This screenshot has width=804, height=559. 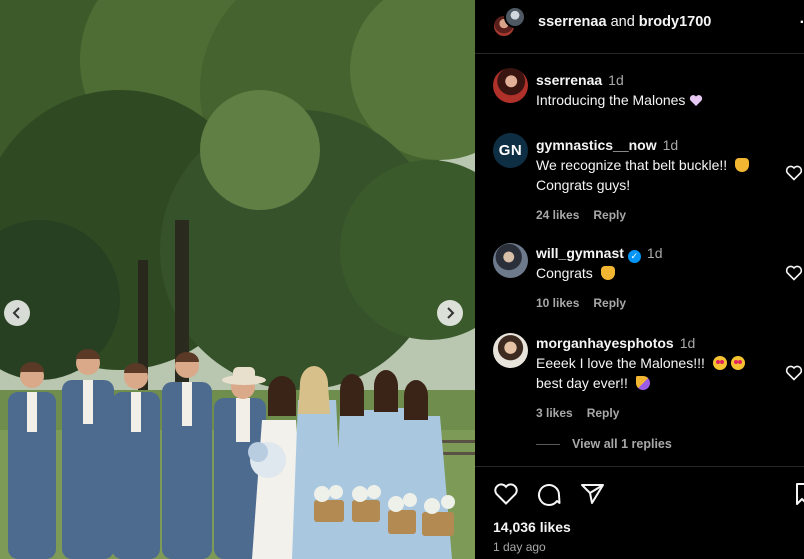 I want to click on chevron-right-icon, so click(x=451, y=313).